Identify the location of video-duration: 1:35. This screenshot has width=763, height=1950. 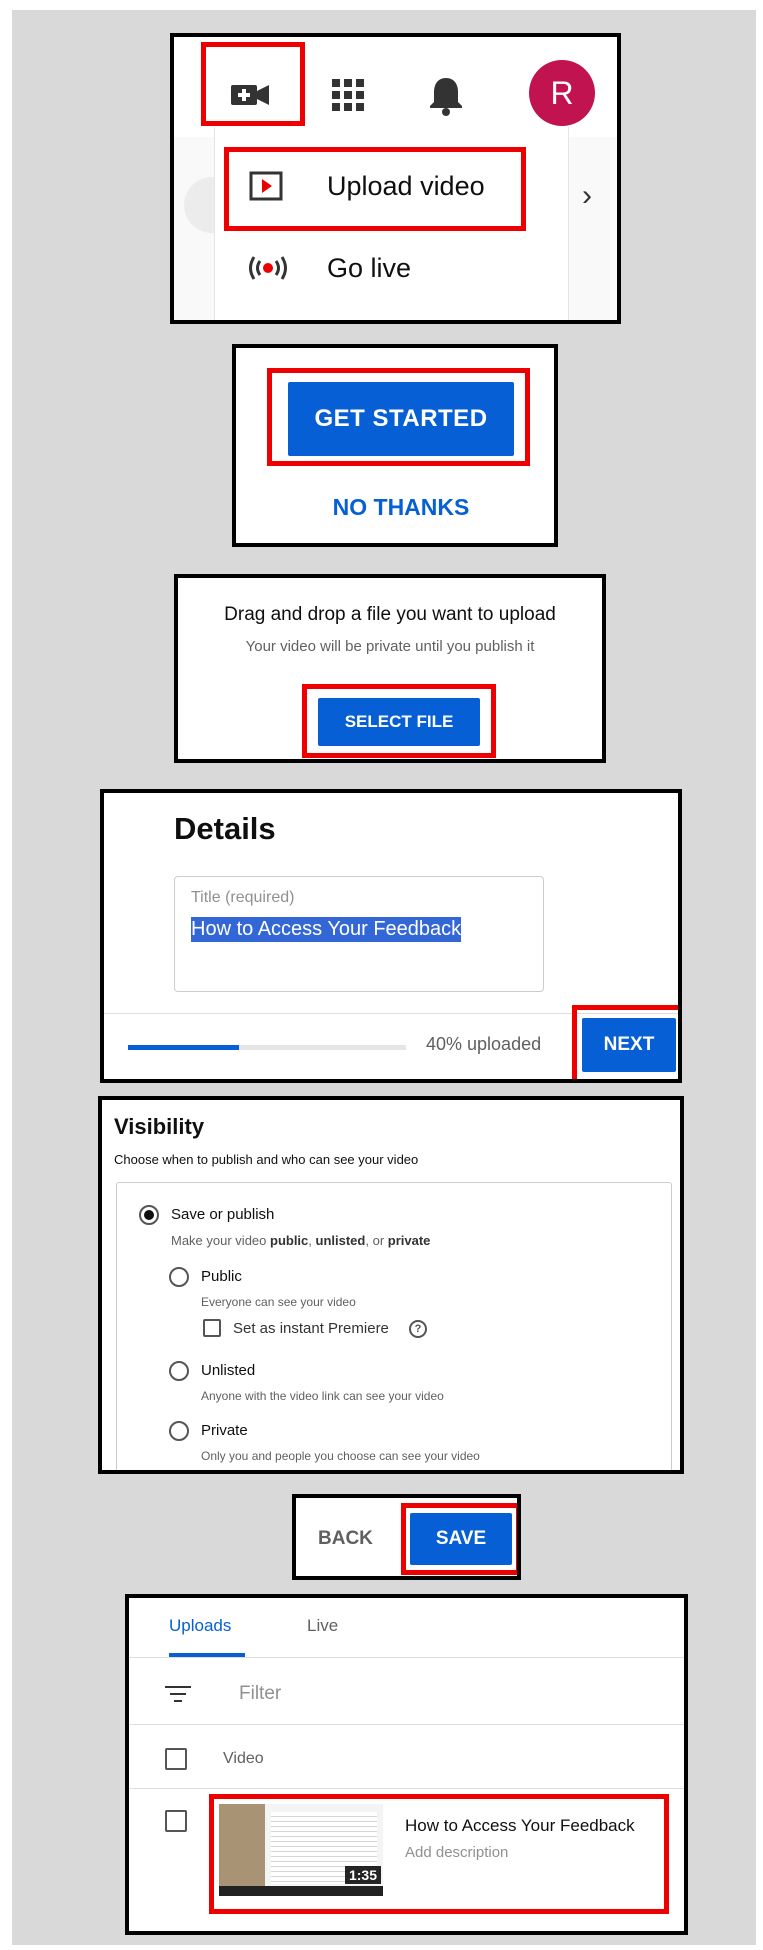
(362, 1875).